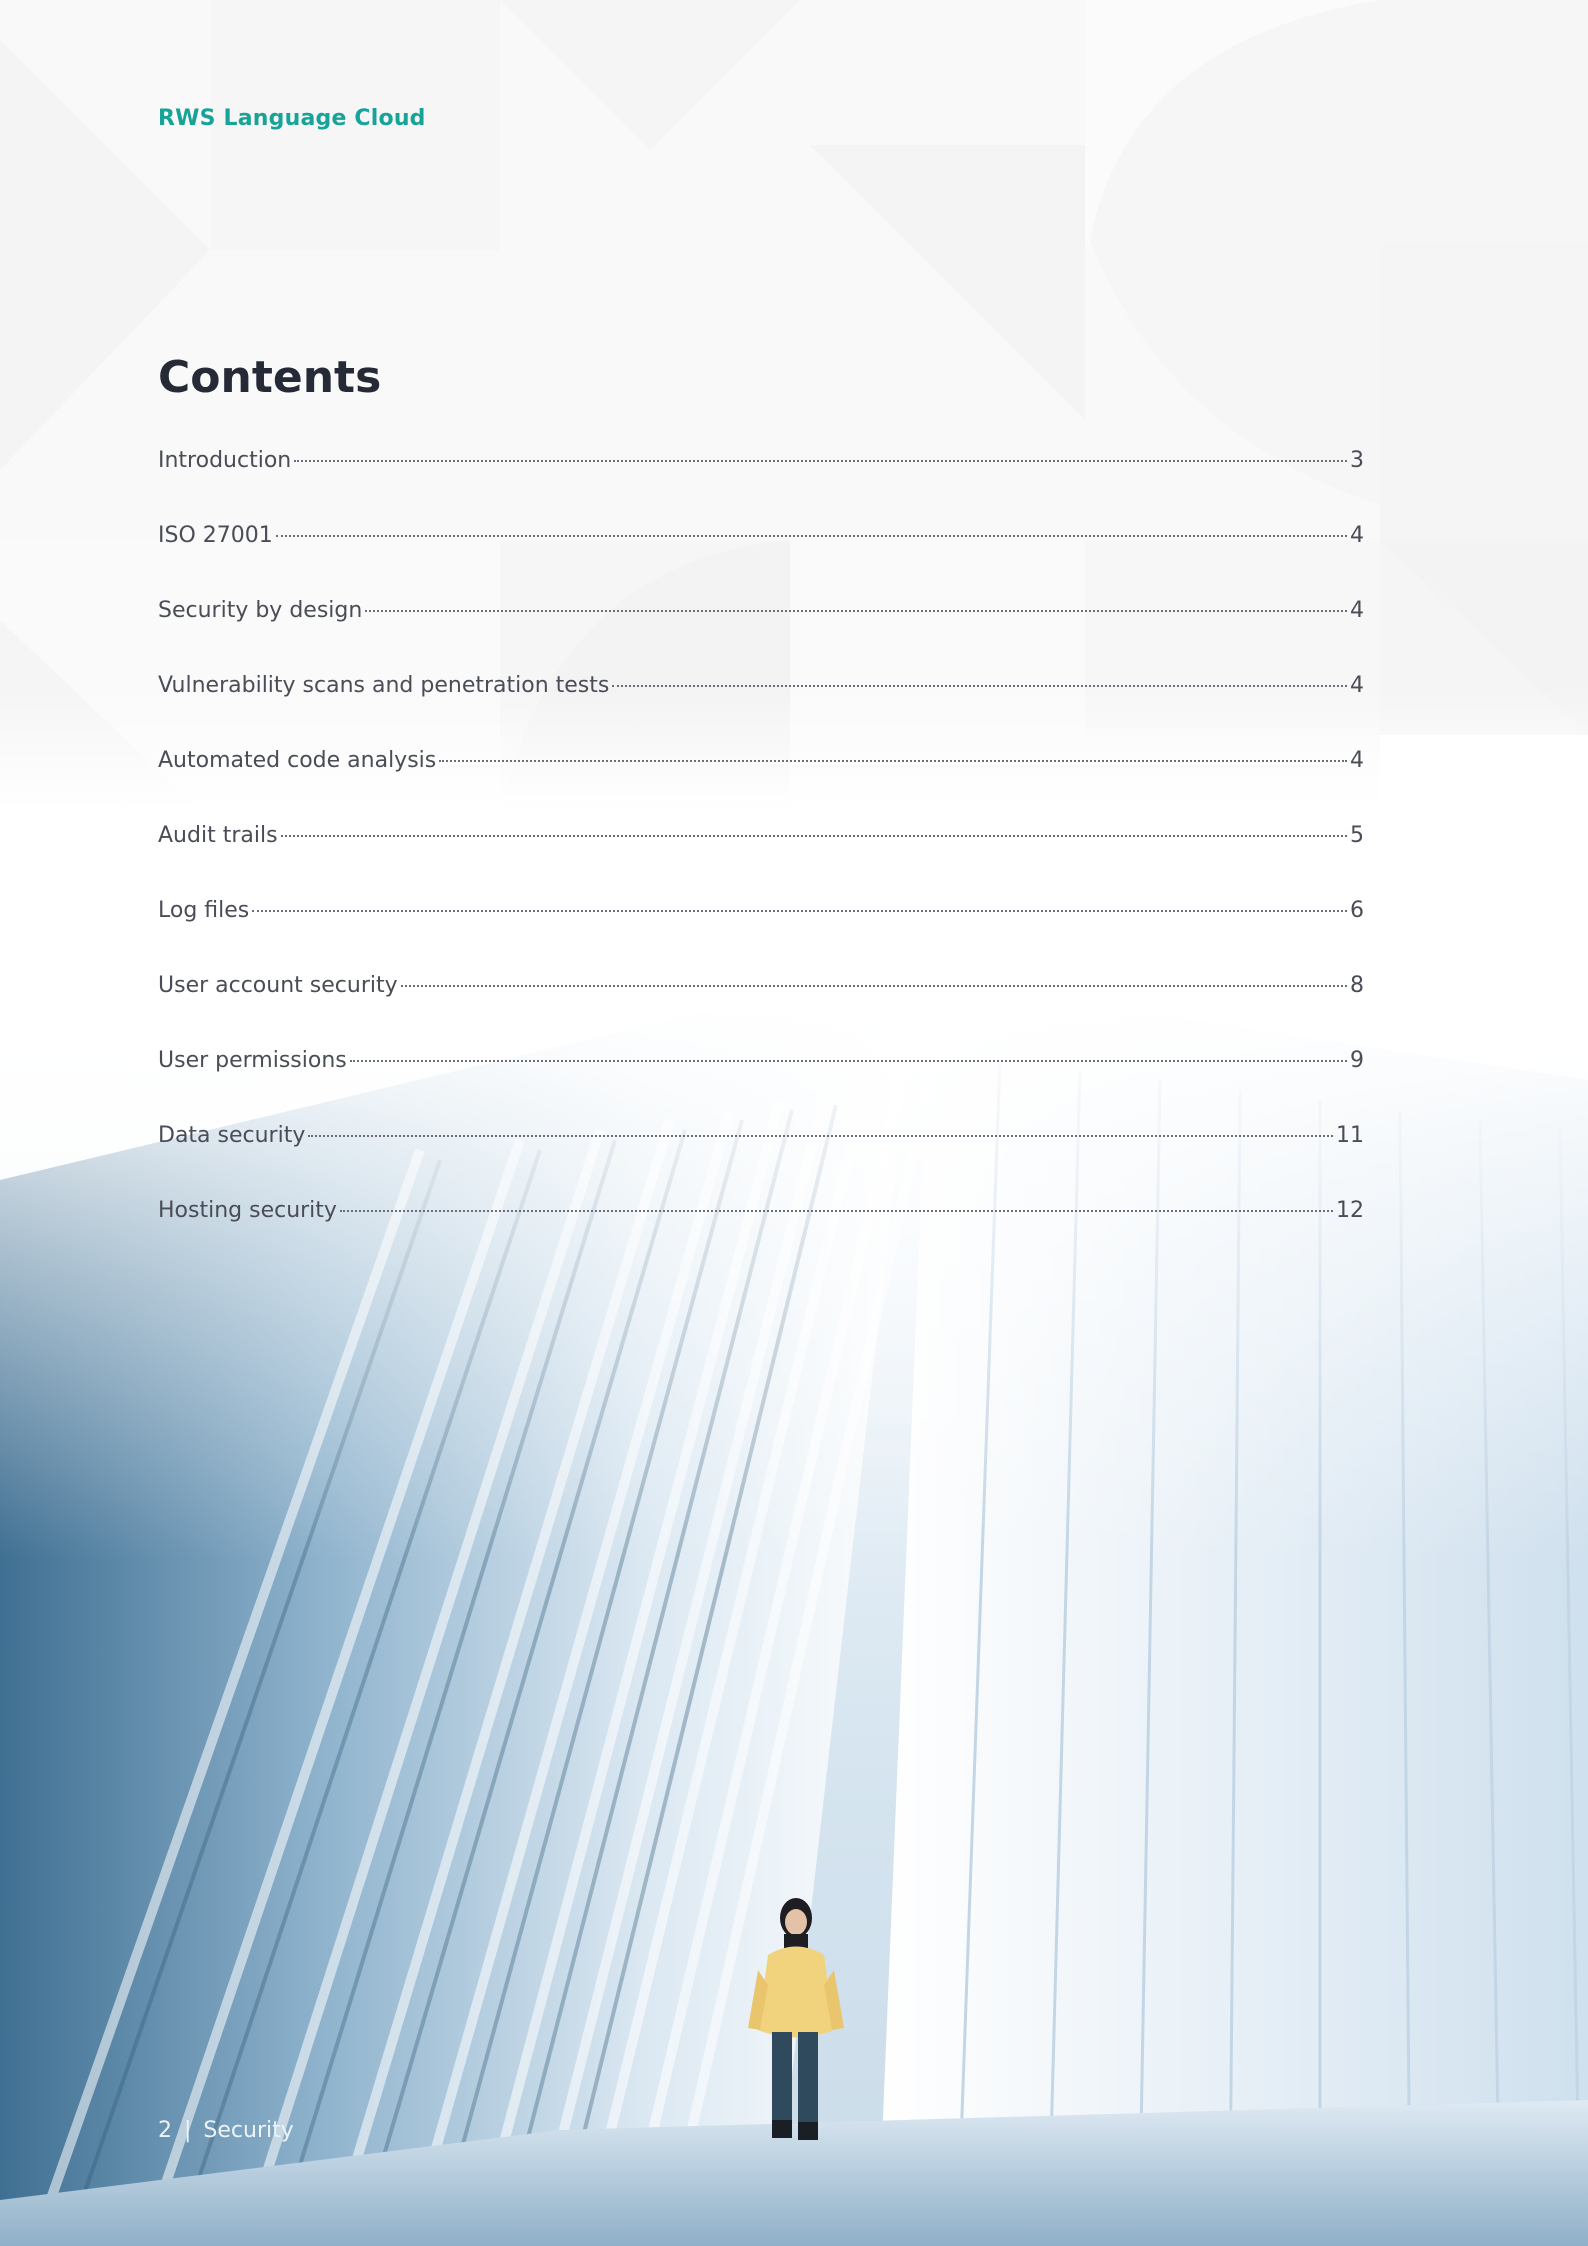 The height and width of the screenshot is (2246, 1588). Describe the element at coordinates (232, 1135) in the screenshot. I see `toc-entry-label: Data security` at that location.